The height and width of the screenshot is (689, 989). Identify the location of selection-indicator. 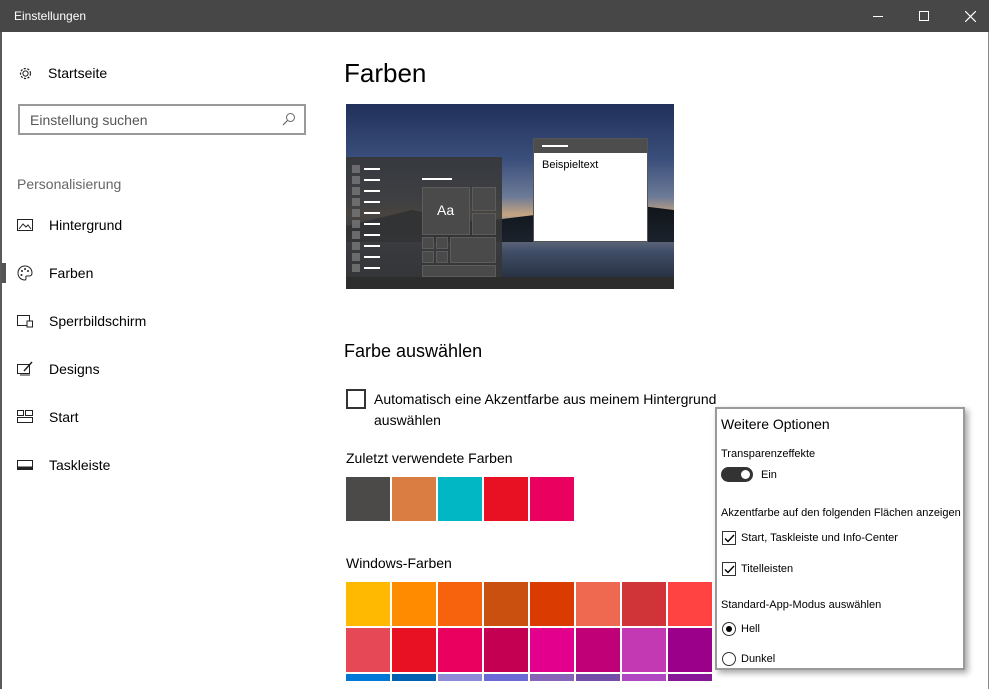
(4, 273).